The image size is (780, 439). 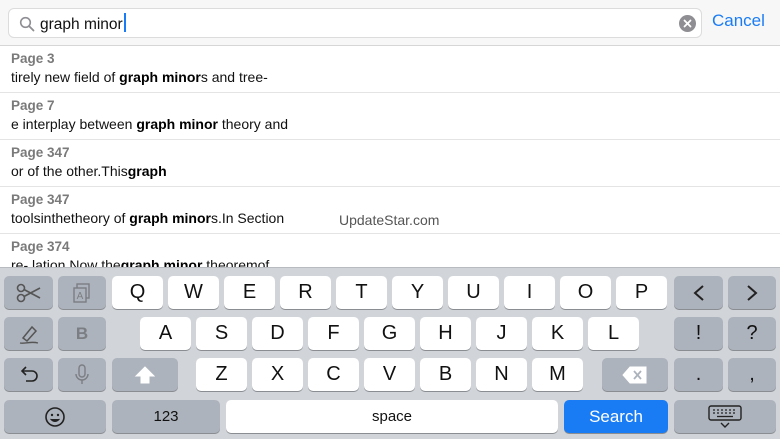 I want to click on dismiss-keyboard-key, so click(x=725, y=416).